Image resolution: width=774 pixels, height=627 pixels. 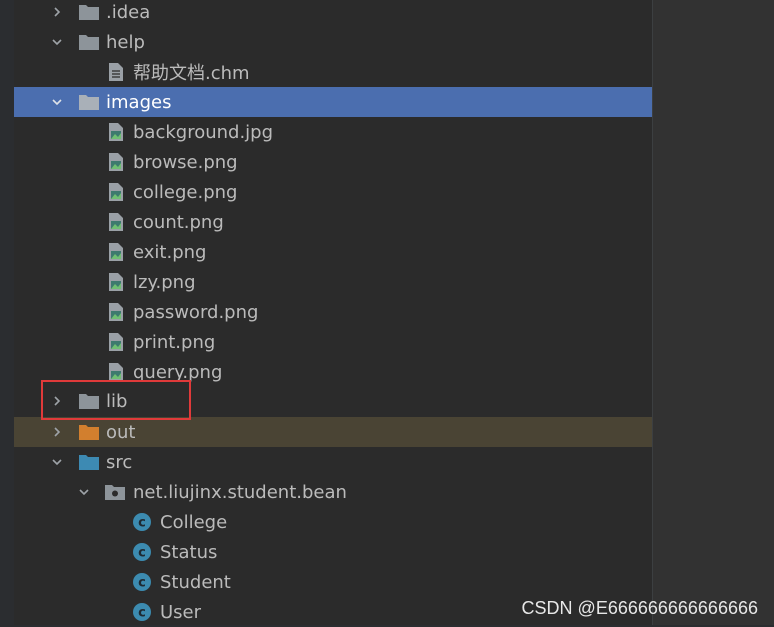 I want to click on tree-item-label: User, so click(x=181, y=612).